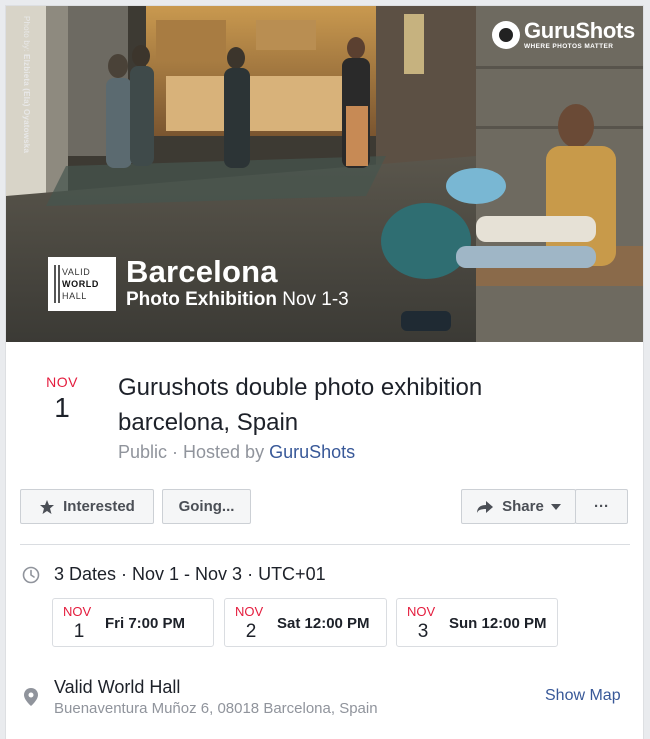 This screenshot has height=739, width=650. Describe the element at coordinates (498, 623) in the screenshot. I see `date-chip-time: Sun 12:00 PM` at that location.